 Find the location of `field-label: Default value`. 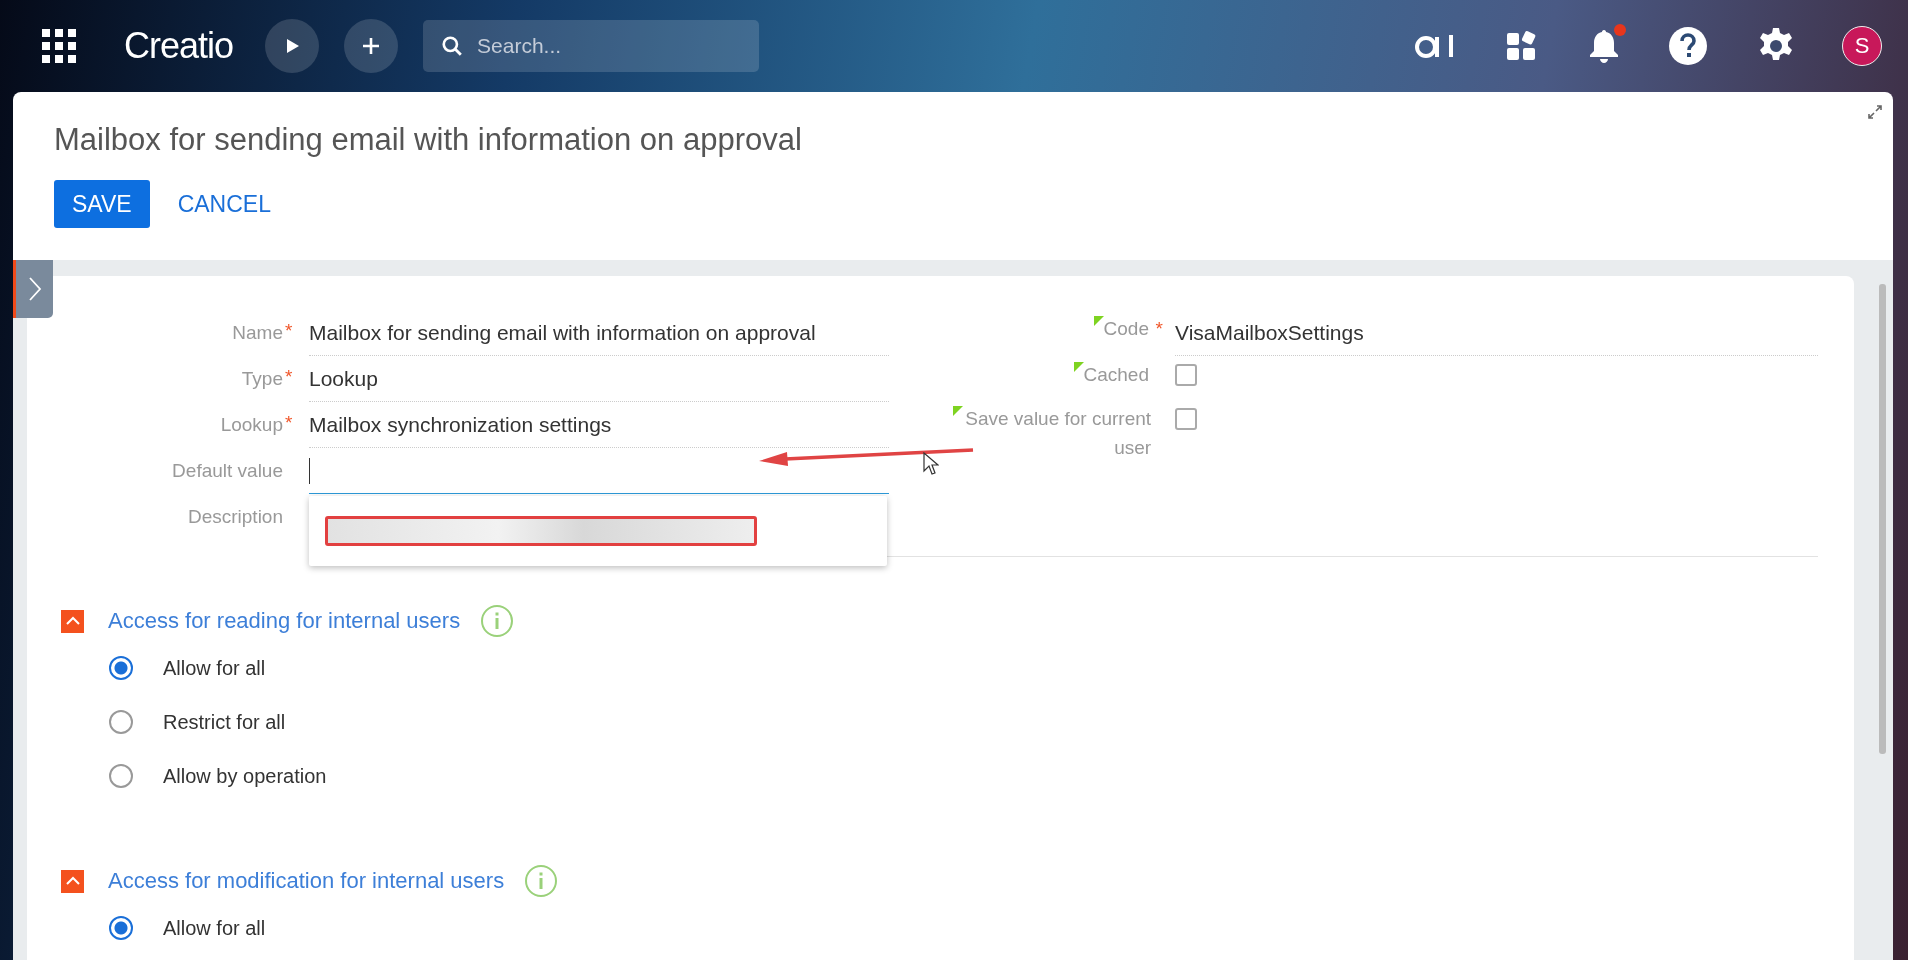

field-label: Default value is located at coordinates (227, 471).